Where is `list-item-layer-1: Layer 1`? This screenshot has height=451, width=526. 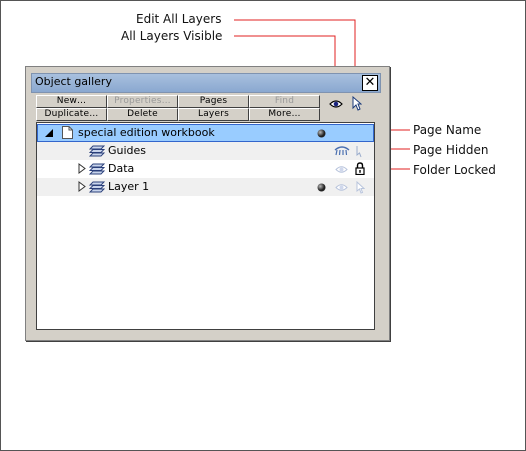
list-item-layer-1: Layer 1 is located at coordinates (205, 187).